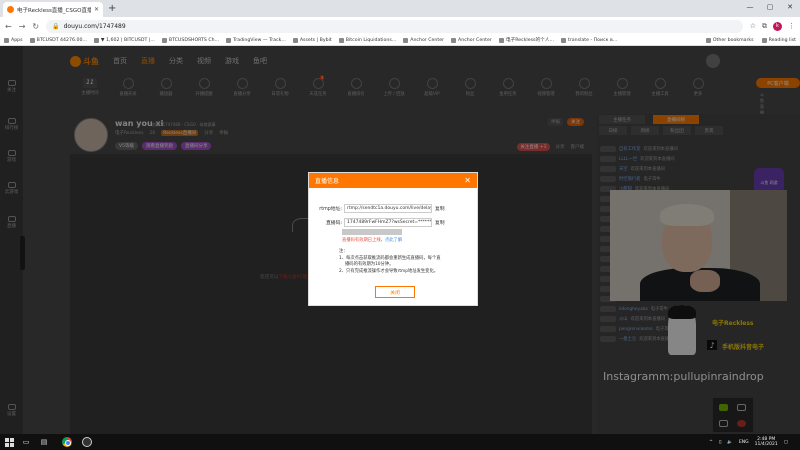 The height and width of the screenshot is (450, 800). What do you see at coordinates (87, 442) in the screenshot?
I see `obs-taskbar-icon` at bounding box center [87, 442].